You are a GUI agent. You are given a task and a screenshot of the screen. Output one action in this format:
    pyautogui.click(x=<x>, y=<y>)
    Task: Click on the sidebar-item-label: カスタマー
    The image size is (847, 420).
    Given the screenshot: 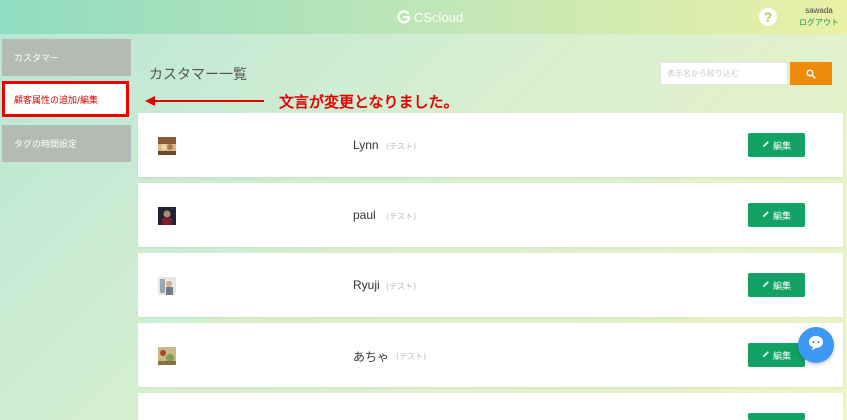 What is the action you would take?
    pyautogui.click(x=37, y=59)
    